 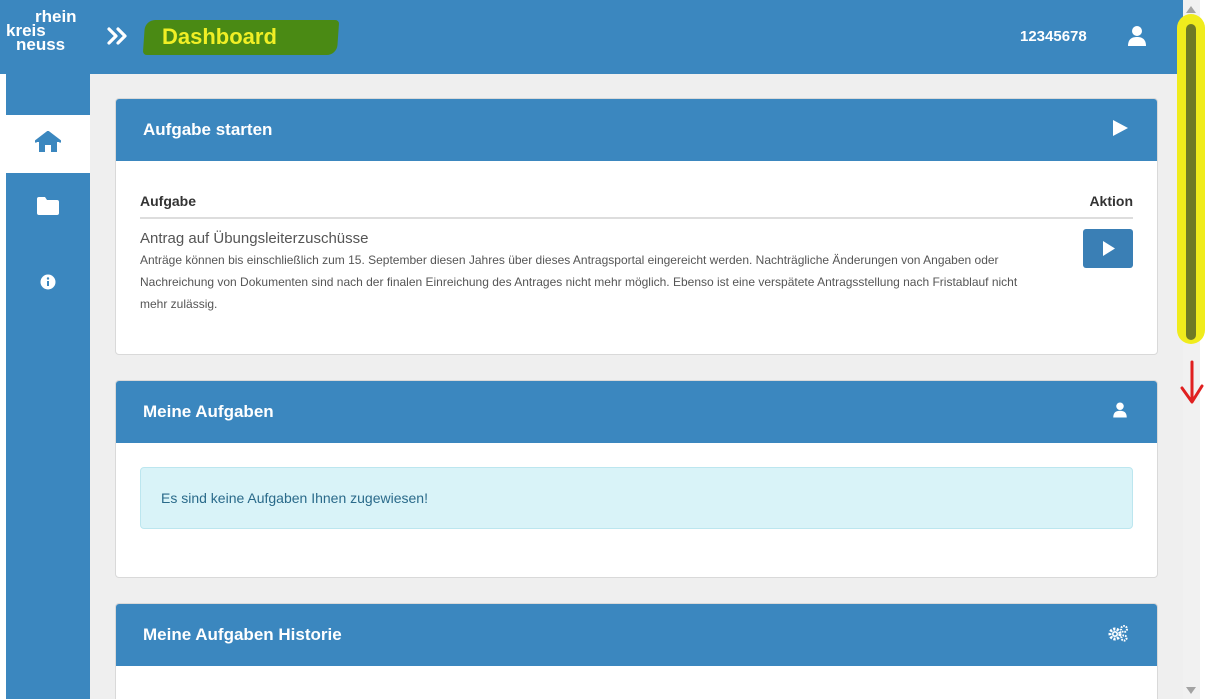 I want to click on logo-line-3: neuss, so click(x=41, y=44).